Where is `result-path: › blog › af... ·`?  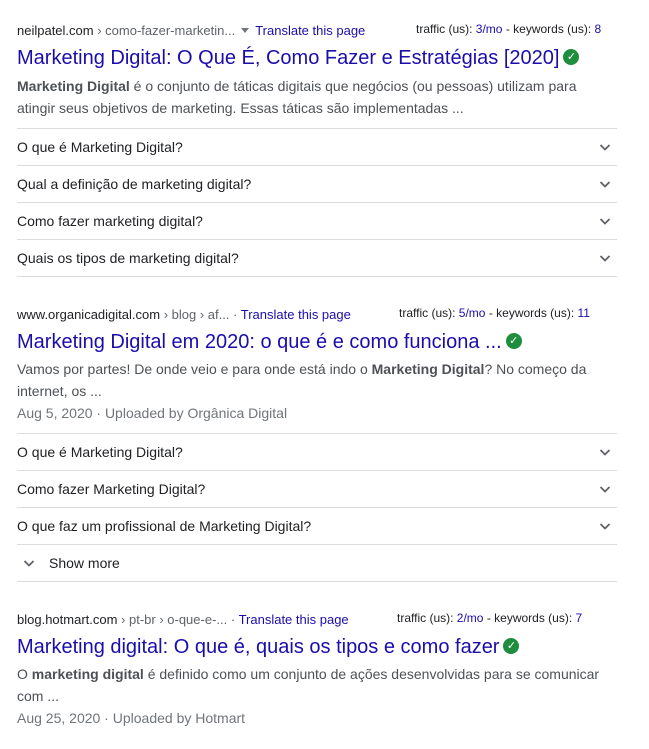
result-path: › blog › af... · is located at coordinates (200, 314).